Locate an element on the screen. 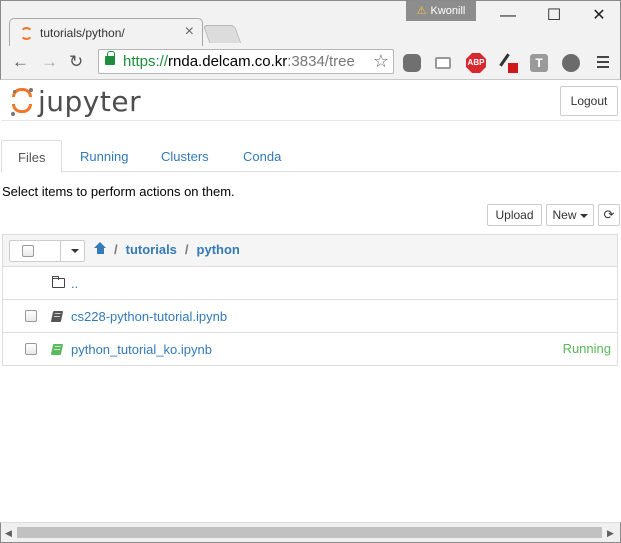  profile-badge: ⚠ Kwonill is located at coordinates (441, 11).